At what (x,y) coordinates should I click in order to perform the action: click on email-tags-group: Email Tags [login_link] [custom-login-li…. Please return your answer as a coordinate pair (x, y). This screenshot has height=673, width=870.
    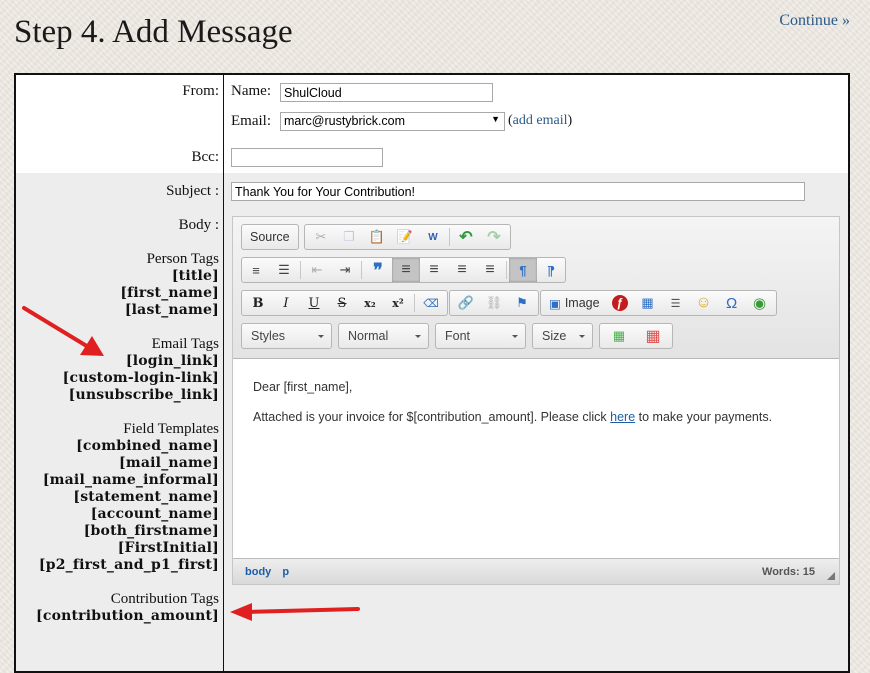
    Looking at the image, I should click on (141, 370).